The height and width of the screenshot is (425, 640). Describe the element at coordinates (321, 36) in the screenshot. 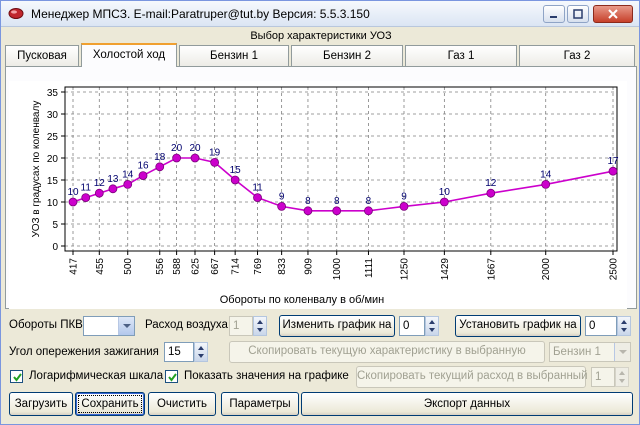

I see `page-caption: Выбор характеристики УОЗ` at that location.